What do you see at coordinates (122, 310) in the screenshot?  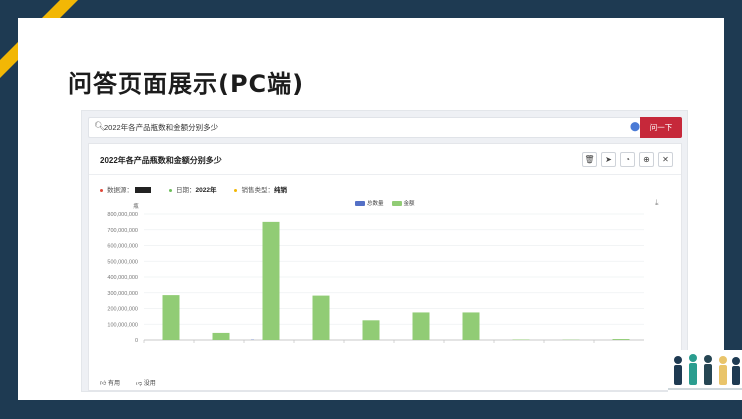 I see `y-tick-label: 200,000,000` at bounding box center [122, 310].